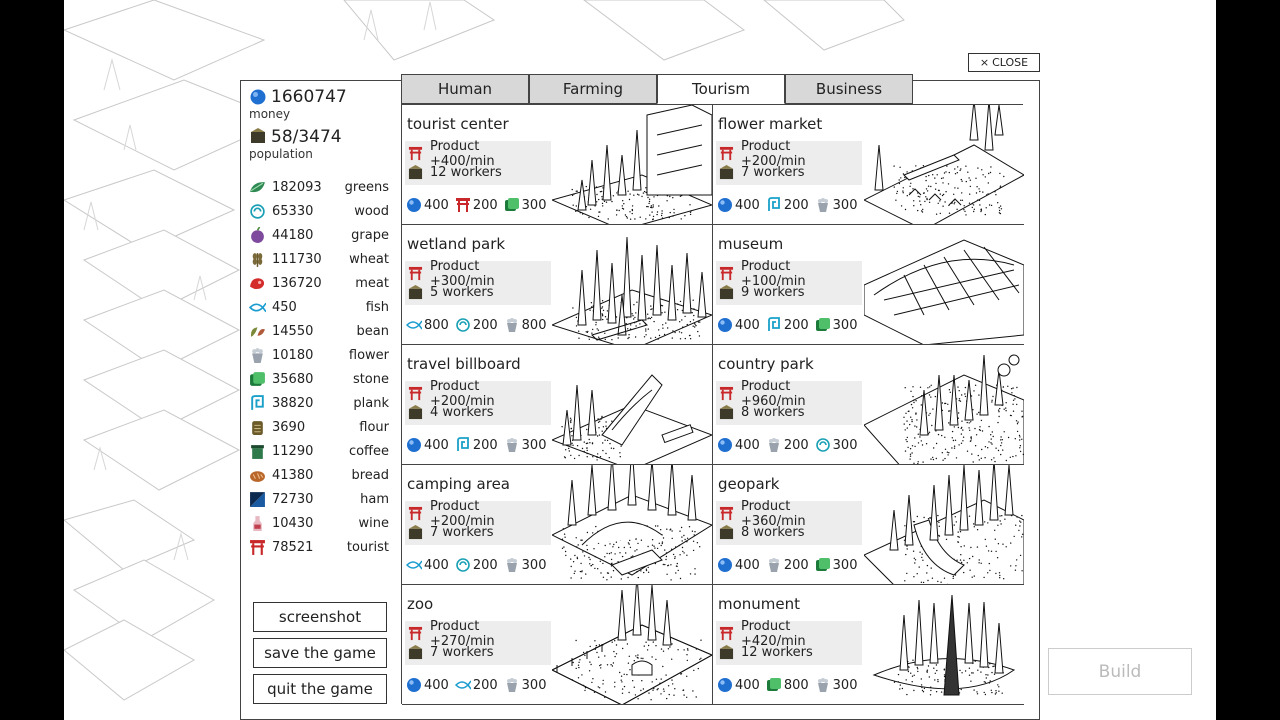 The width and height of the screenshot is (1280, 720). I want to click on building-card-zoo: zoo Product +270/min 7 workers 400 200 300, so click(557, 645).